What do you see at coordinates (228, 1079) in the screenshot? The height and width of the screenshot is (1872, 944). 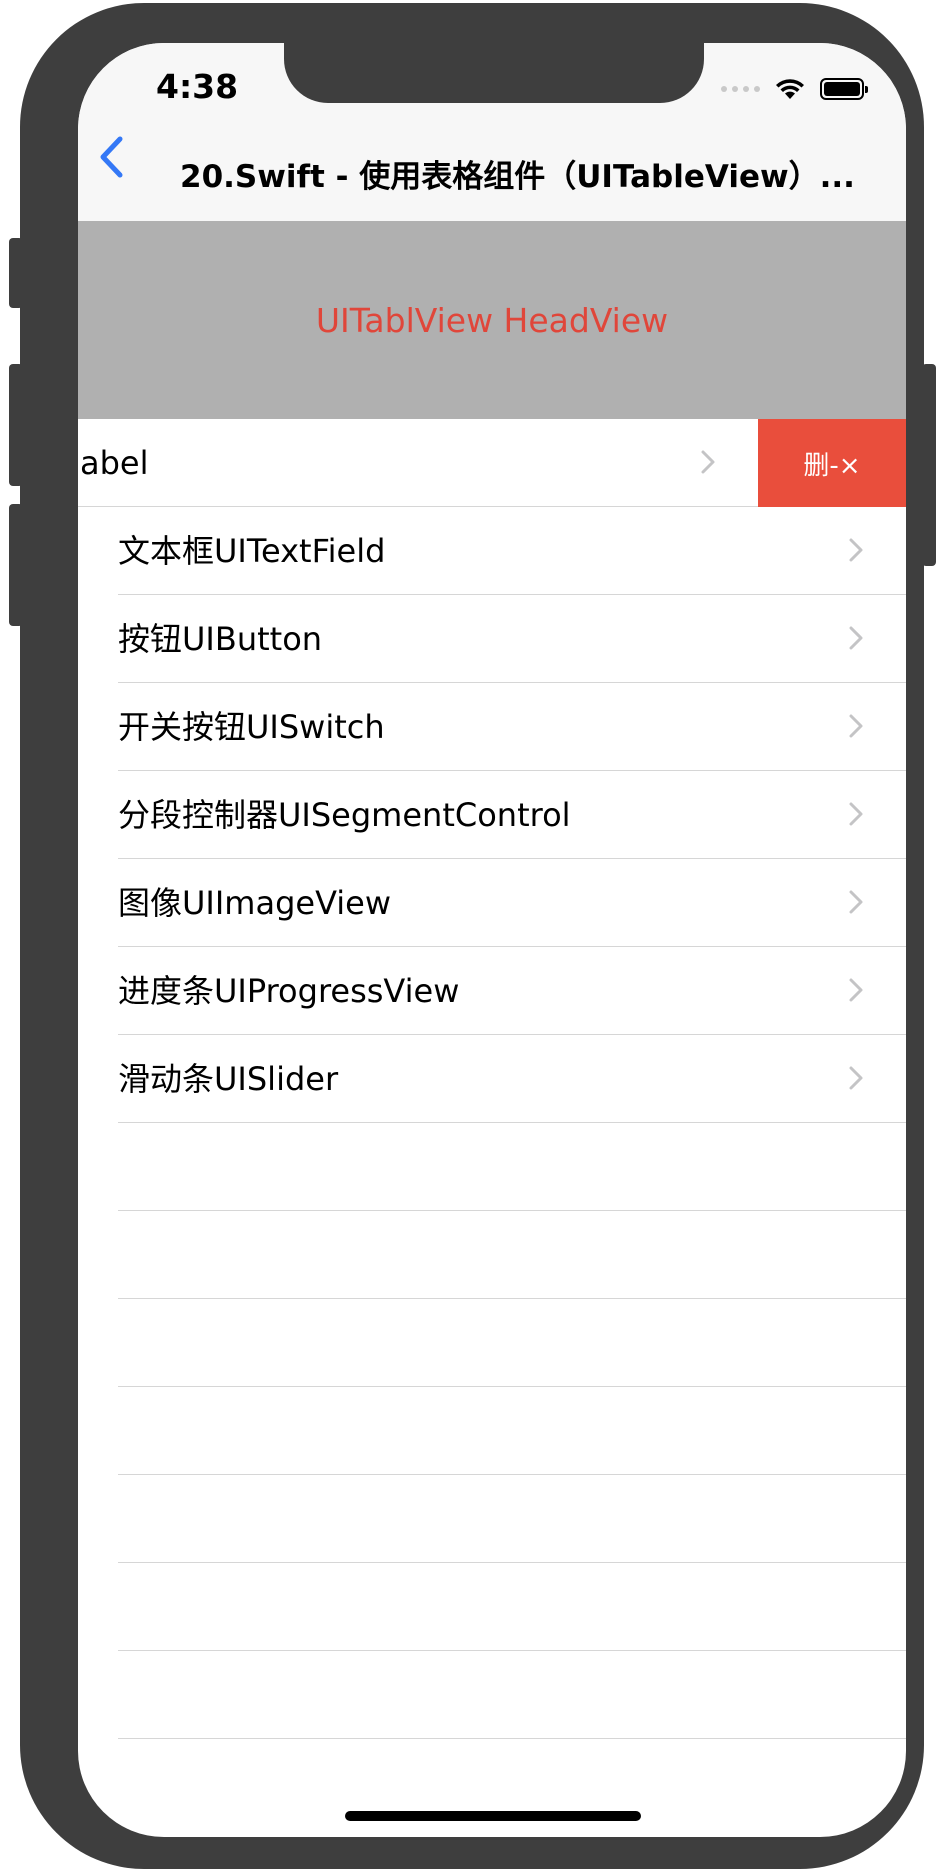 I see `row-label: 滑动条UISlider` at bounding box center [228, 1079].